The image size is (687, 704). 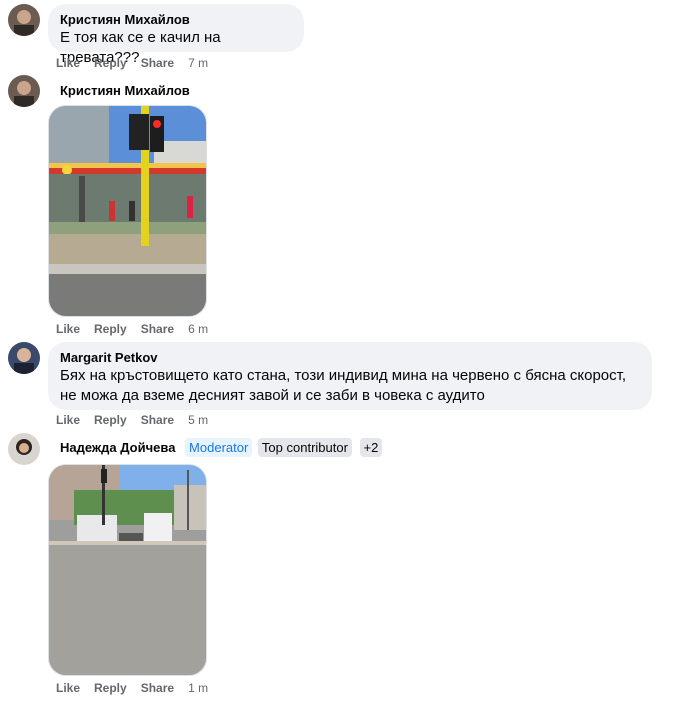 What do you see at coordinates (198, 420) in the screenshot?
I see `comment-timestamp: 5 m` at bounding box center [198, 420].